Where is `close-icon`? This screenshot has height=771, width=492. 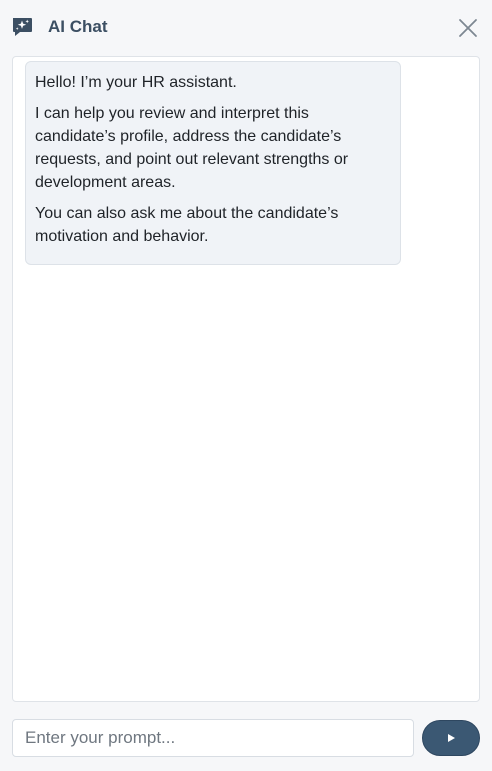 close-icon is located at coordinates (468, 28).